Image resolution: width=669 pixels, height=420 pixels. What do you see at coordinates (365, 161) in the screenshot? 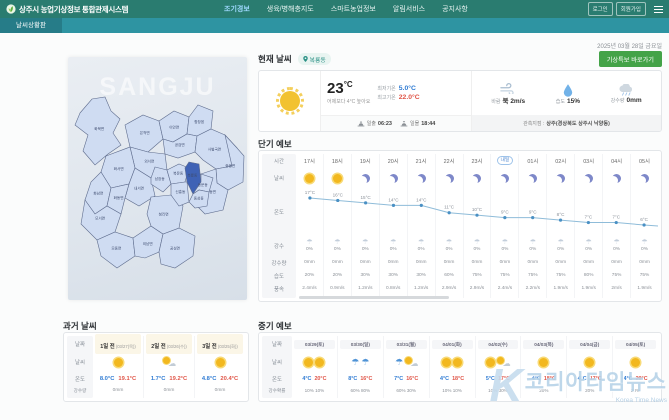
I see `time-label: 19시` at bounding box center [365, 161].